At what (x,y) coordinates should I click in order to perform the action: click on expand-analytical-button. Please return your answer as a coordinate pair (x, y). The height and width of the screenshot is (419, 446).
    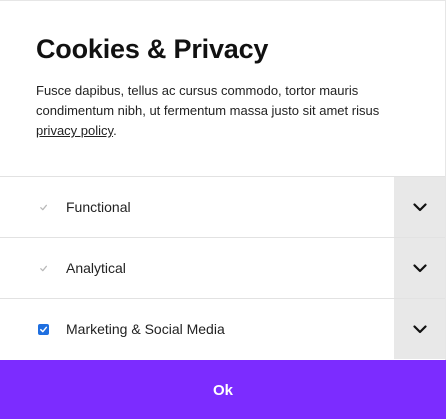
    Looking at the image, I should click on (419, 268).